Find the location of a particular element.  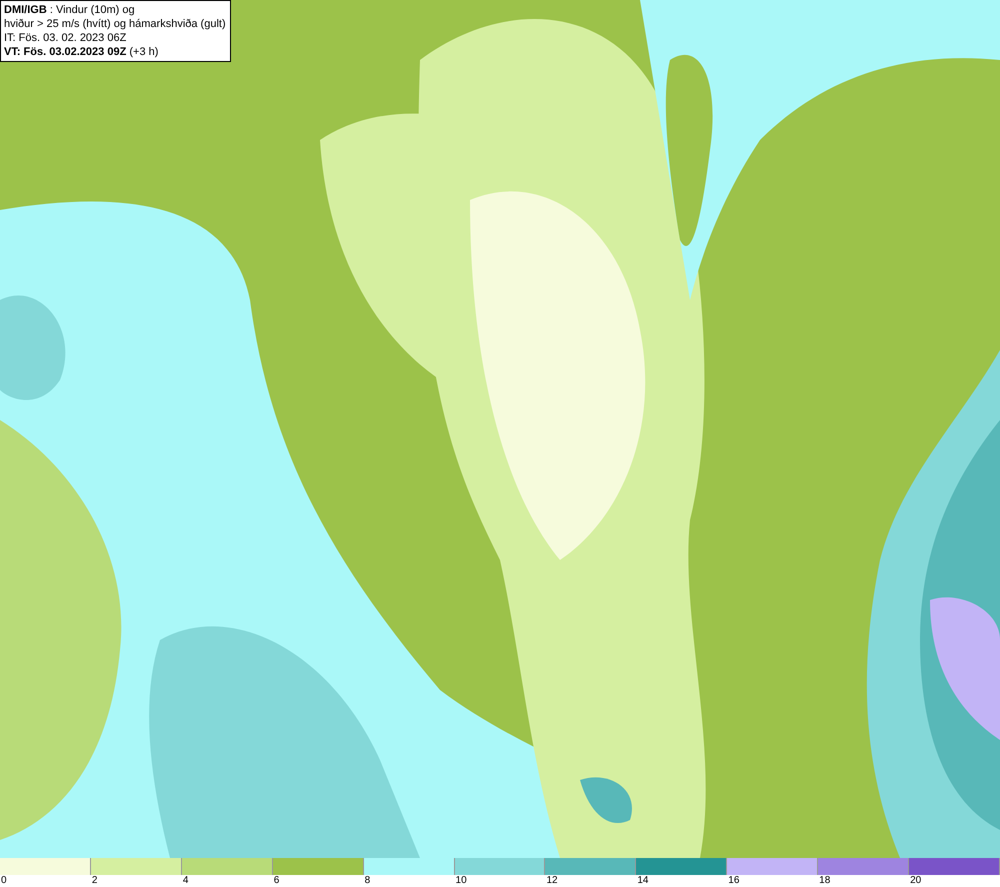

legend-tick-label: 16 is located at coordinates (733, 881).